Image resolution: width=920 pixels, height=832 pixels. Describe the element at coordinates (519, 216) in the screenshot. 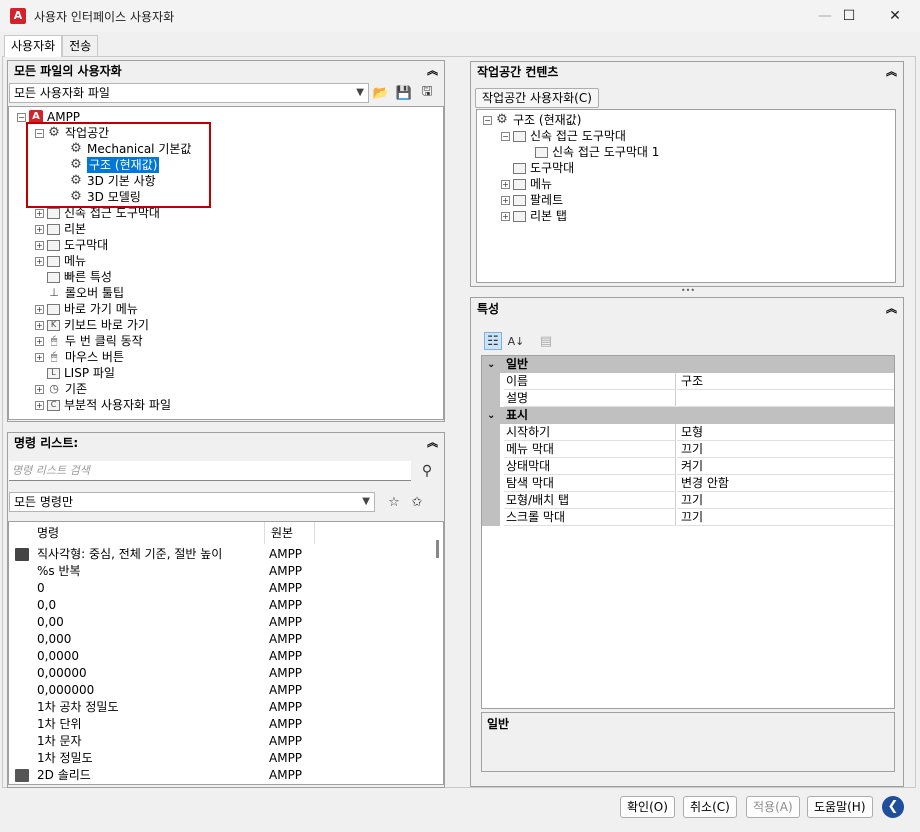

I see `ribbon-tab-icon` at that location.